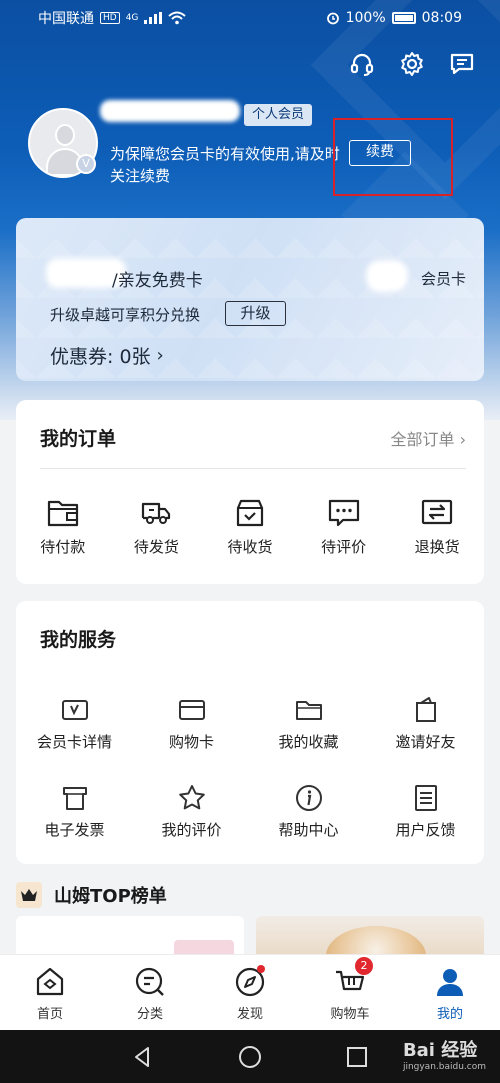 This screenshot has width=500, height=1083. Describe the element at coordinates (191, 710) in the screenshot. I see `card-icon` at that location.